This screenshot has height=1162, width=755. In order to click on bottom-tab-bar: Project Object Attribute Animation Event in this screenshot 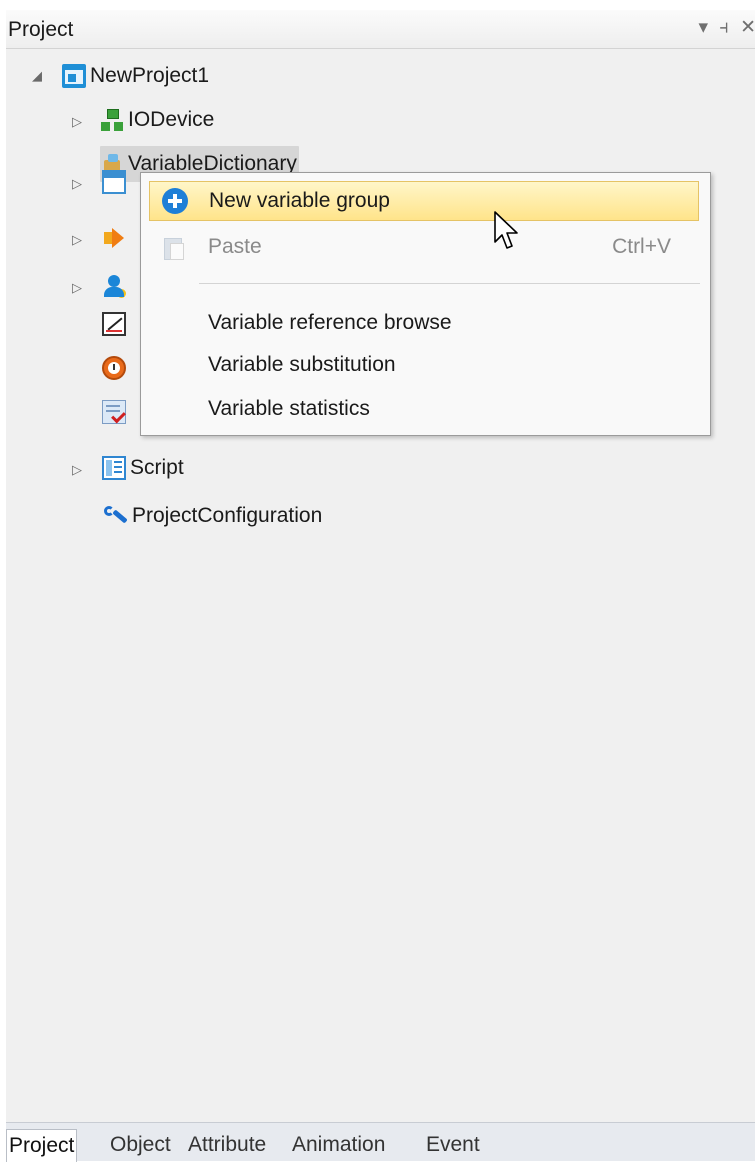, I will do `click(380, 1142)`.